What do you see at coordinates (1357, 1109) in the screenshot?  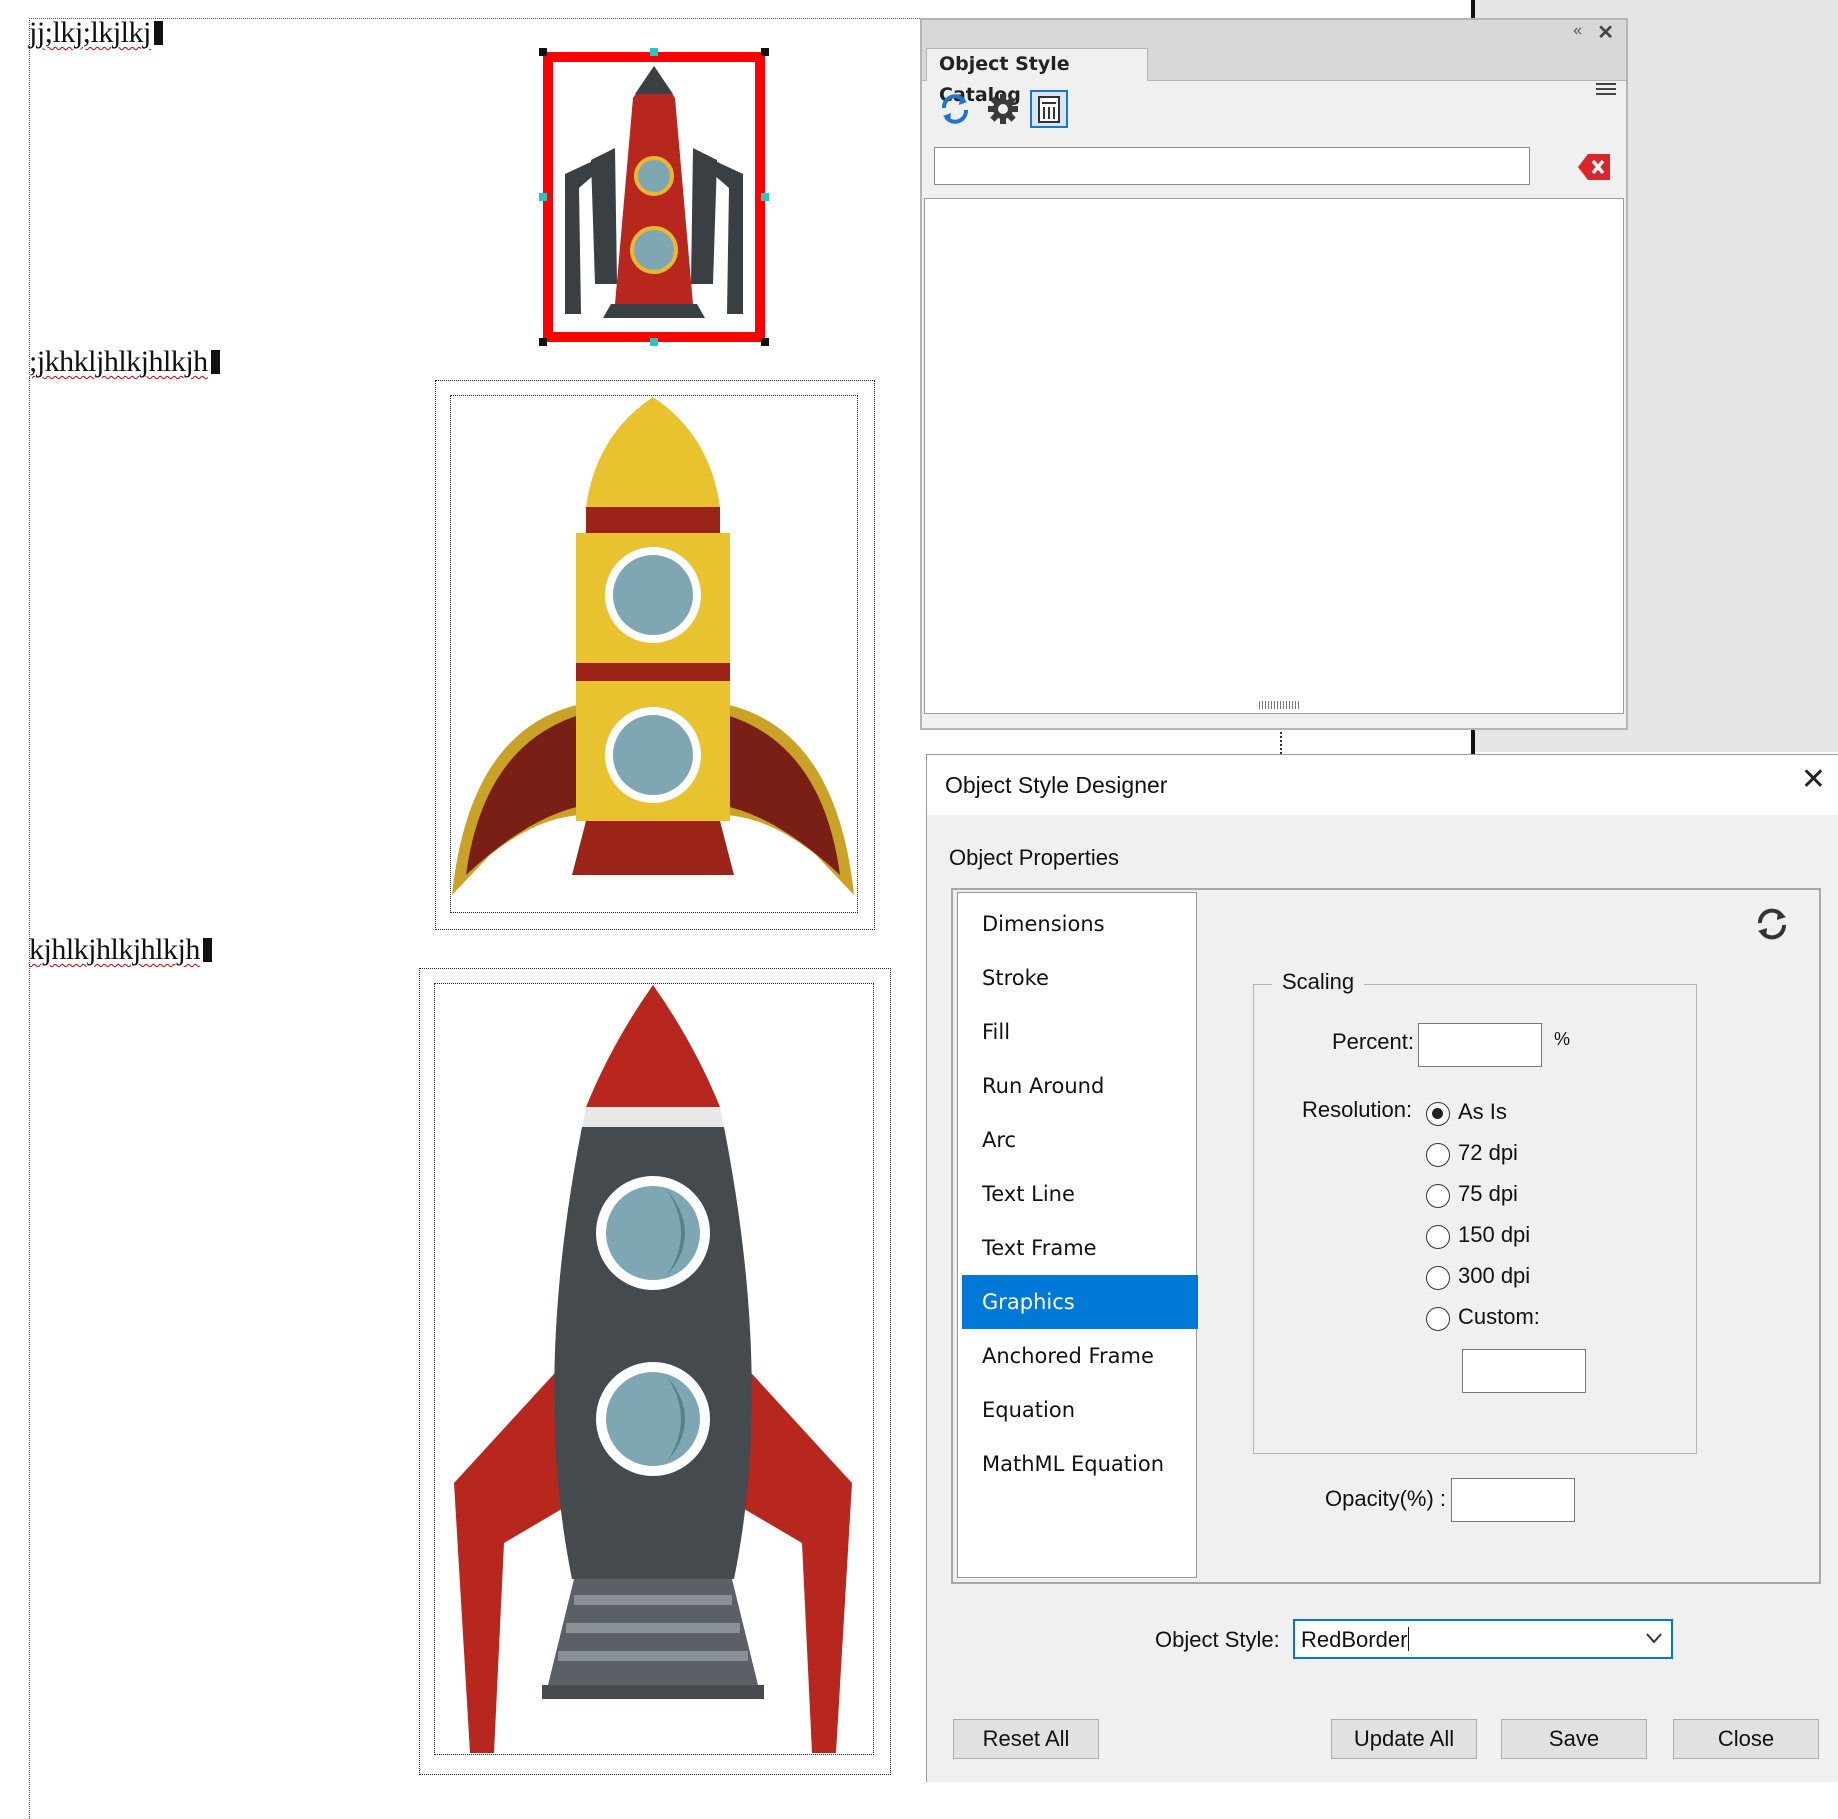 I see `resolution-label: Resolution:` at bounding box center [1357, 1109].